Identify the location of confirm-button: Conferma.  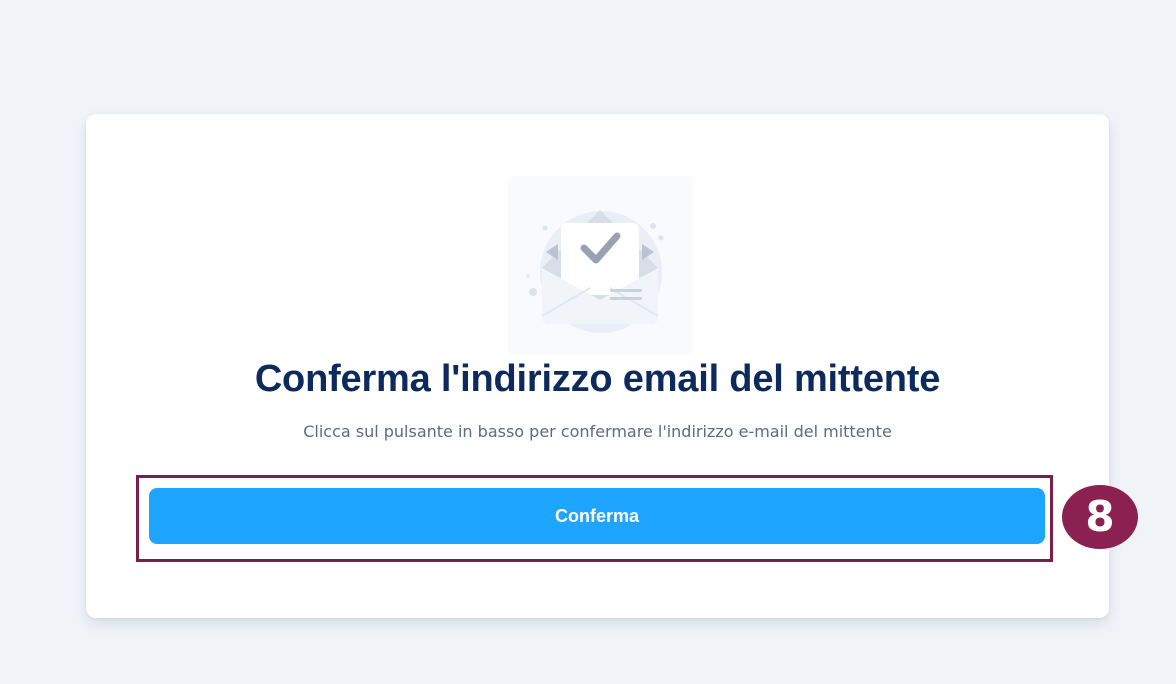
(597, 516).